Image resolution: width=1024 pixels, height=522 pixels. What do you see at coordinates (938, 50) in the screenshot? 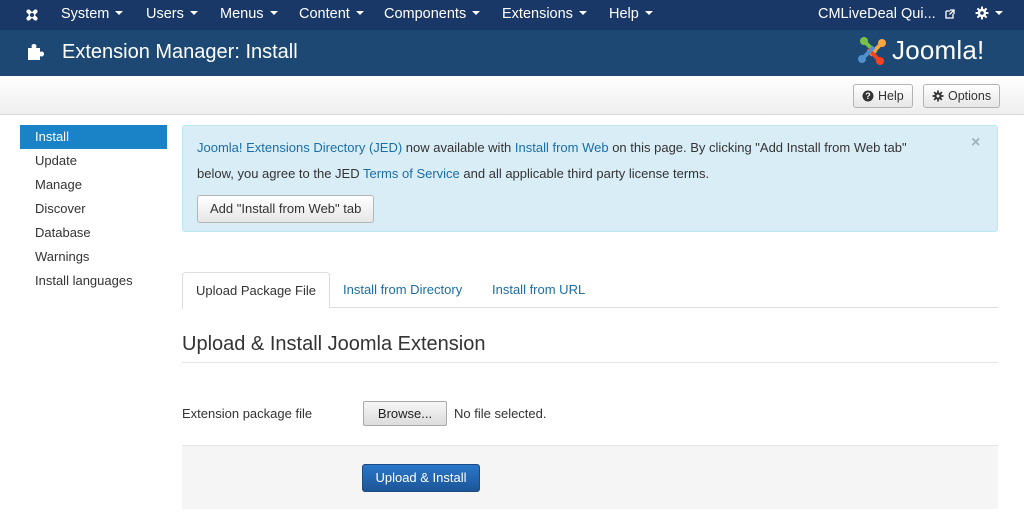
I see `joomla-wordmark: Joomla!` at bounding box center [938, 50].